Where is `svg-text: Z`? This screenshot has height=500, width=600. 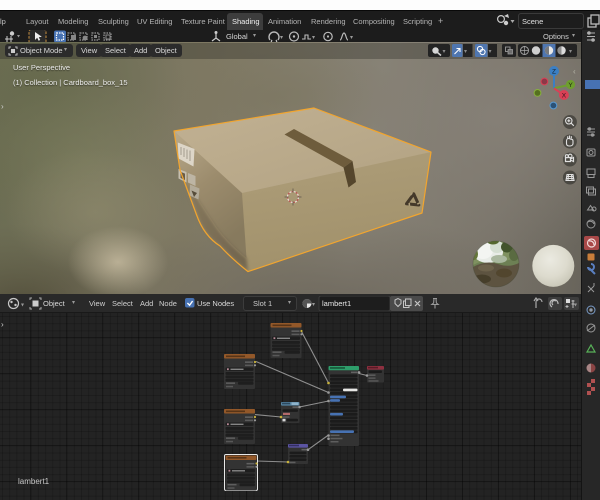 svg-text: Z is located at coordinates (554, 72).